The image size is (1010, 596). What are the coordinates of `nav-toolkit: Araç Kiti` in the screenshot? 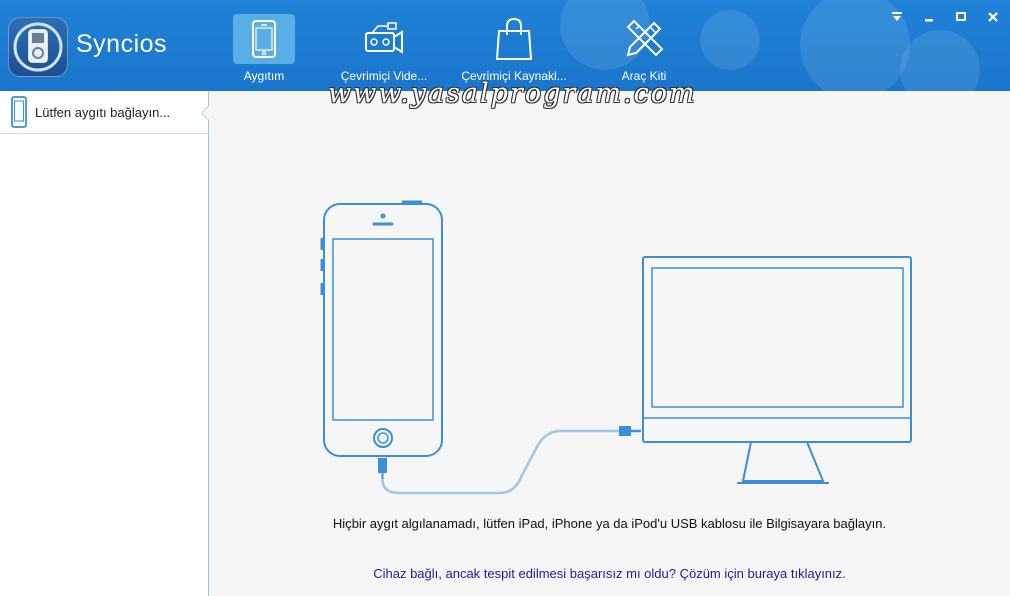 It's located at (644, 51).